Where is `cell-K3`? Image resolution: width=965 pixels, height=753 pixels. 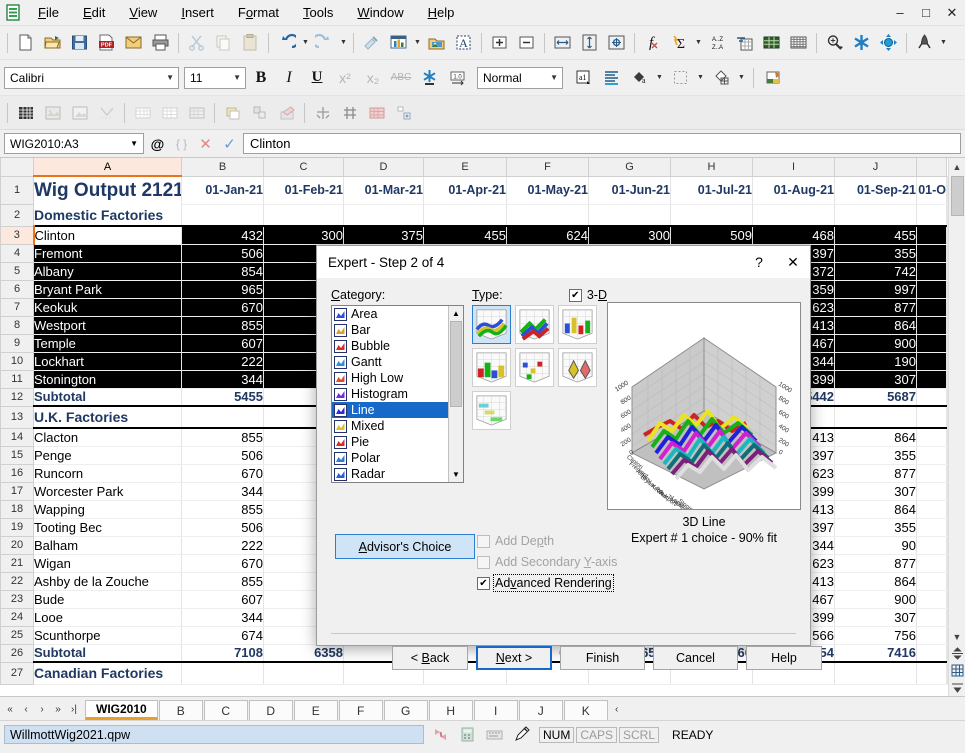 cell-K3 is located at coordinates (931, 235).